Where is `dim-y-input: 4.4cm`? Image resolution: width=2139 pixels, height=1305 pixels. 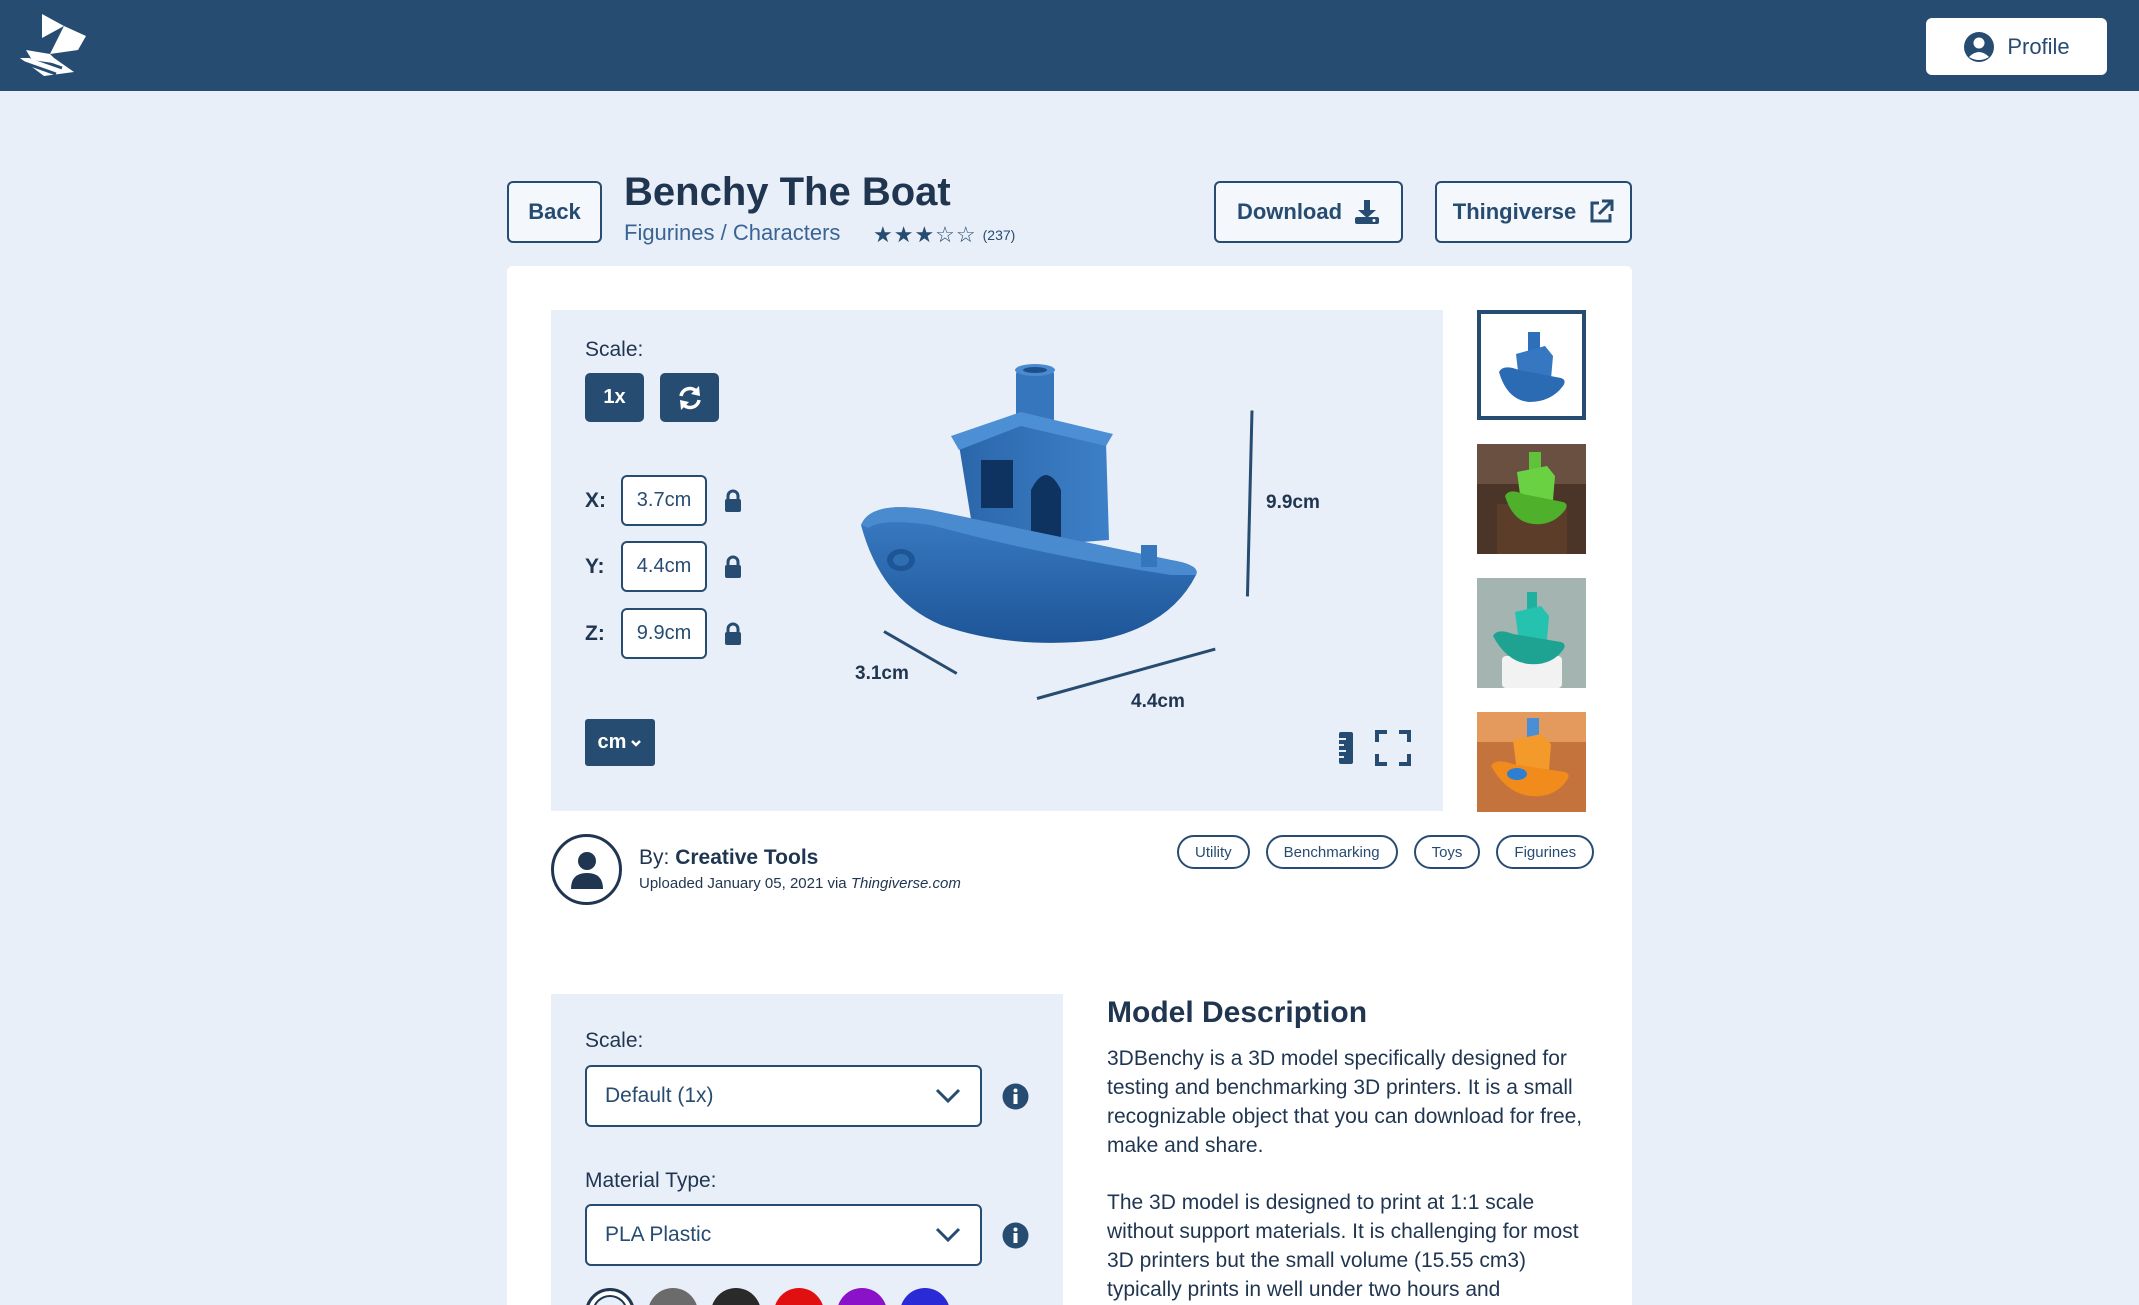
dim-y-input: 4.4cm is located at coordinates (664, 566).